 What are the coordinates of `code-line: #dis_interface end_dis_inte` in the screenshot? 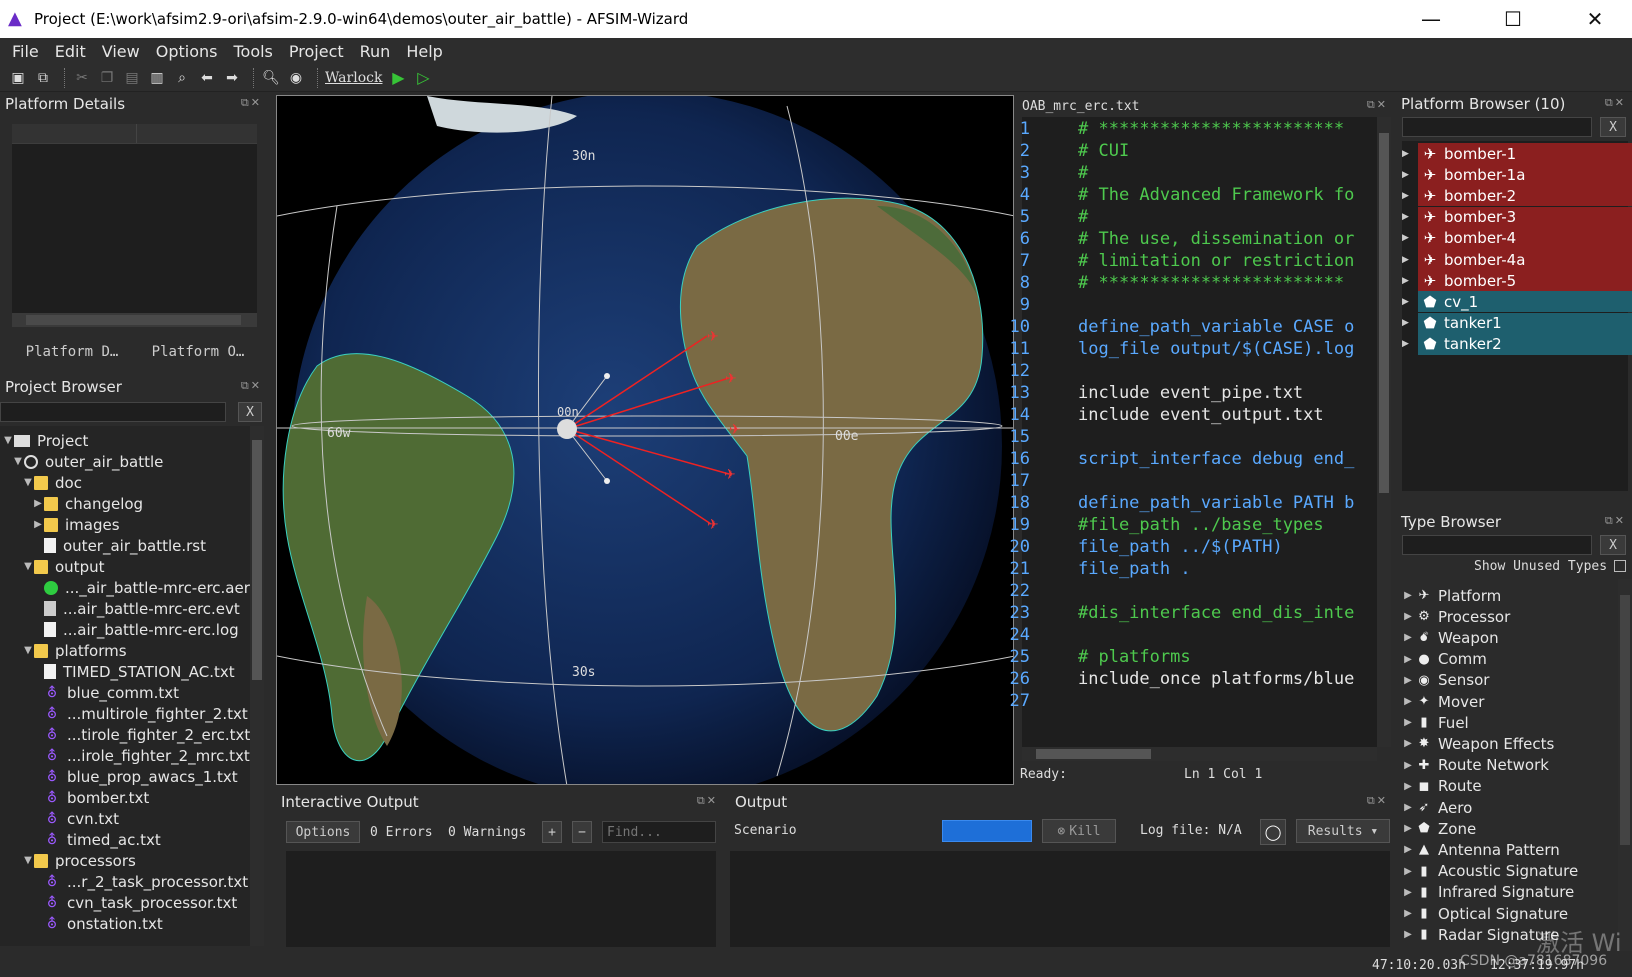 It's located at (1226, 613).